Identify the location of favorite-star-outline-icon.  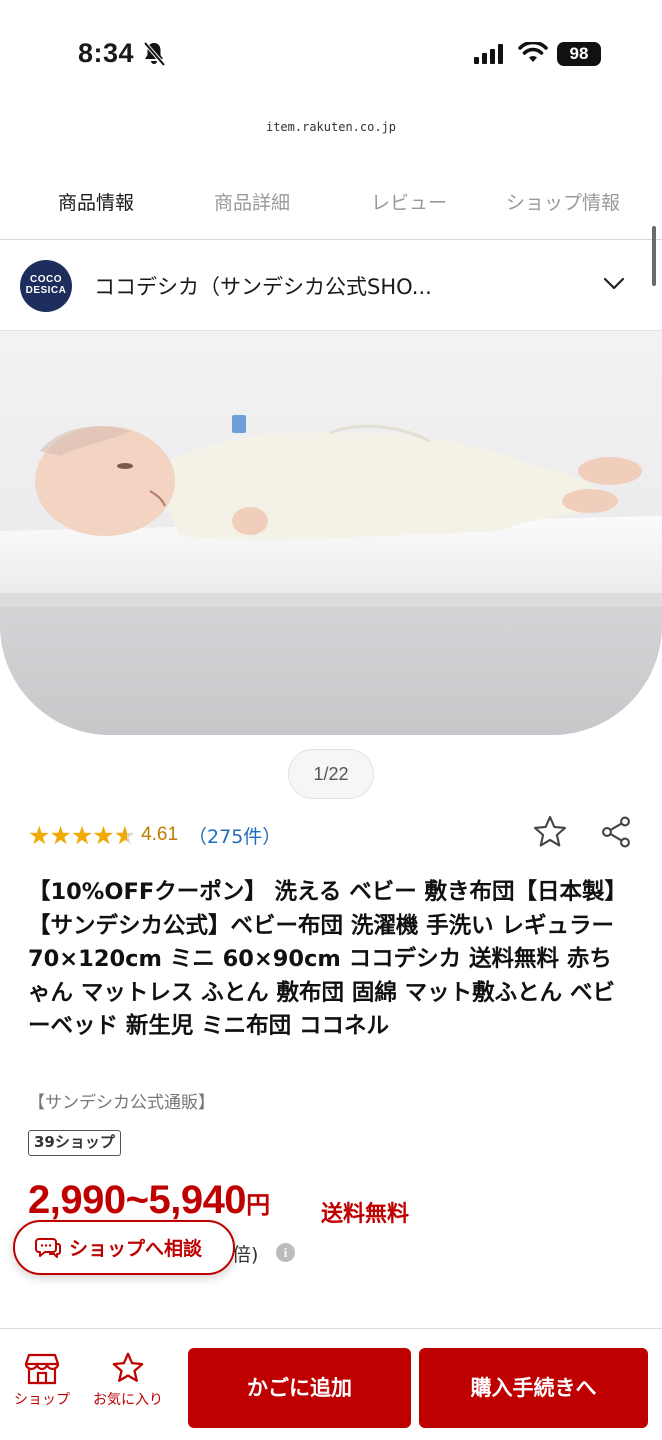
(128, 1367).